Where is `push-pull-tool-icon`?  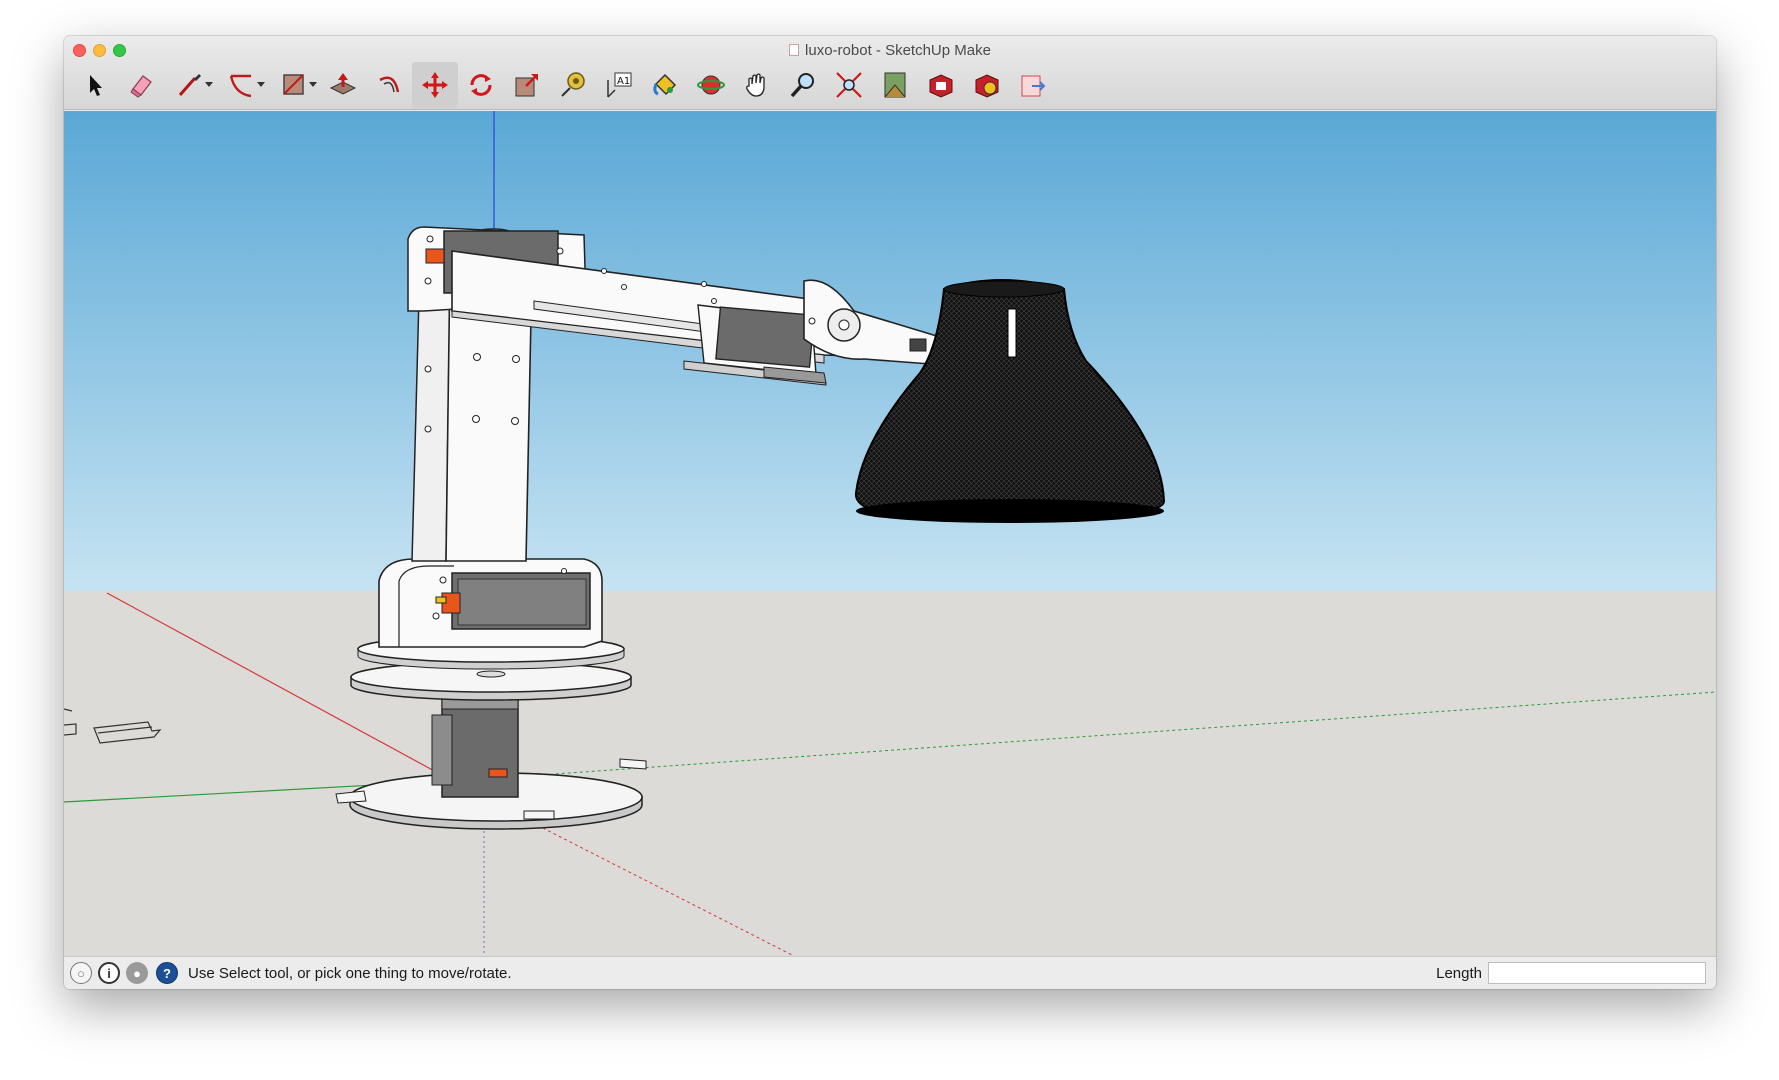 push-pull-tool-icon is located at coordinates (343, 84).